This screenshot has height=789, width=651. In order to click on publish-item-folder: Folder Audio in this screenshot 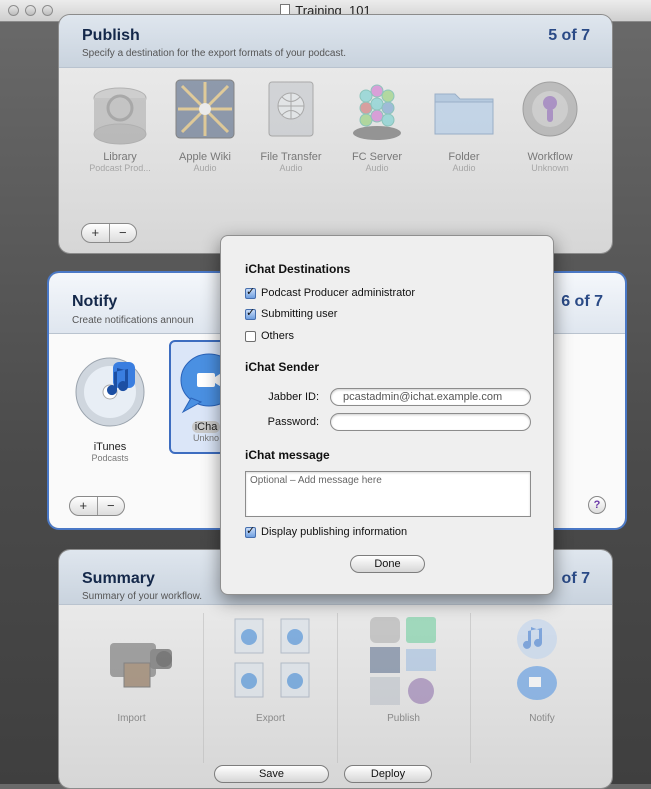, I will do `click(464, 125)`.